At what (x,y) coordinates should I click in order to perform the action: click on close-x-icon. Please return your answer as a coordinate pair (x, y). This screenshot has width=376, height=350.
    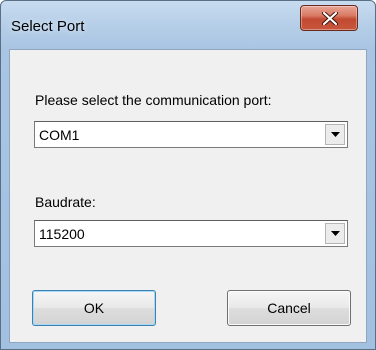
    Looking at the image, I should click on (330, 18).